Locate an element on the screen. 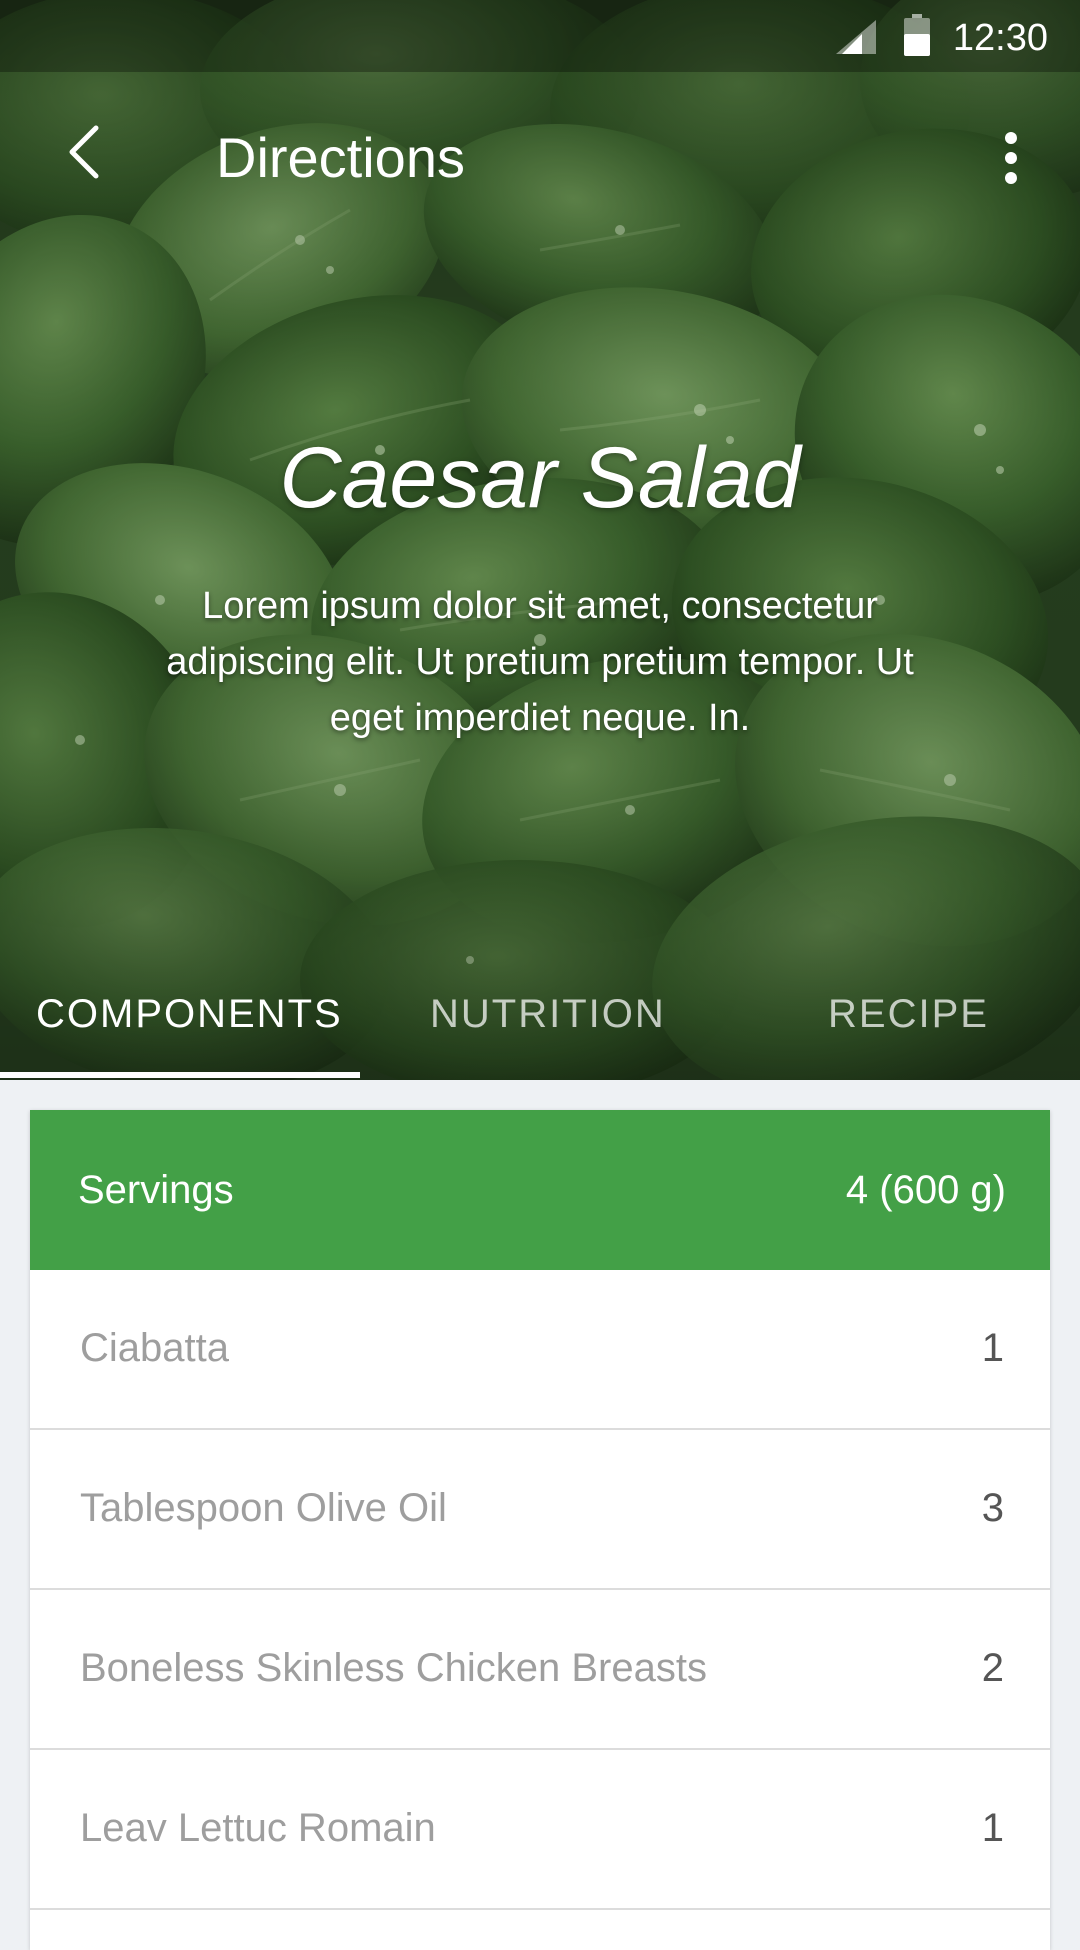  ingredient-name: Boneless Skinless Chicken Breasts is located at coordinates (393, 1668).